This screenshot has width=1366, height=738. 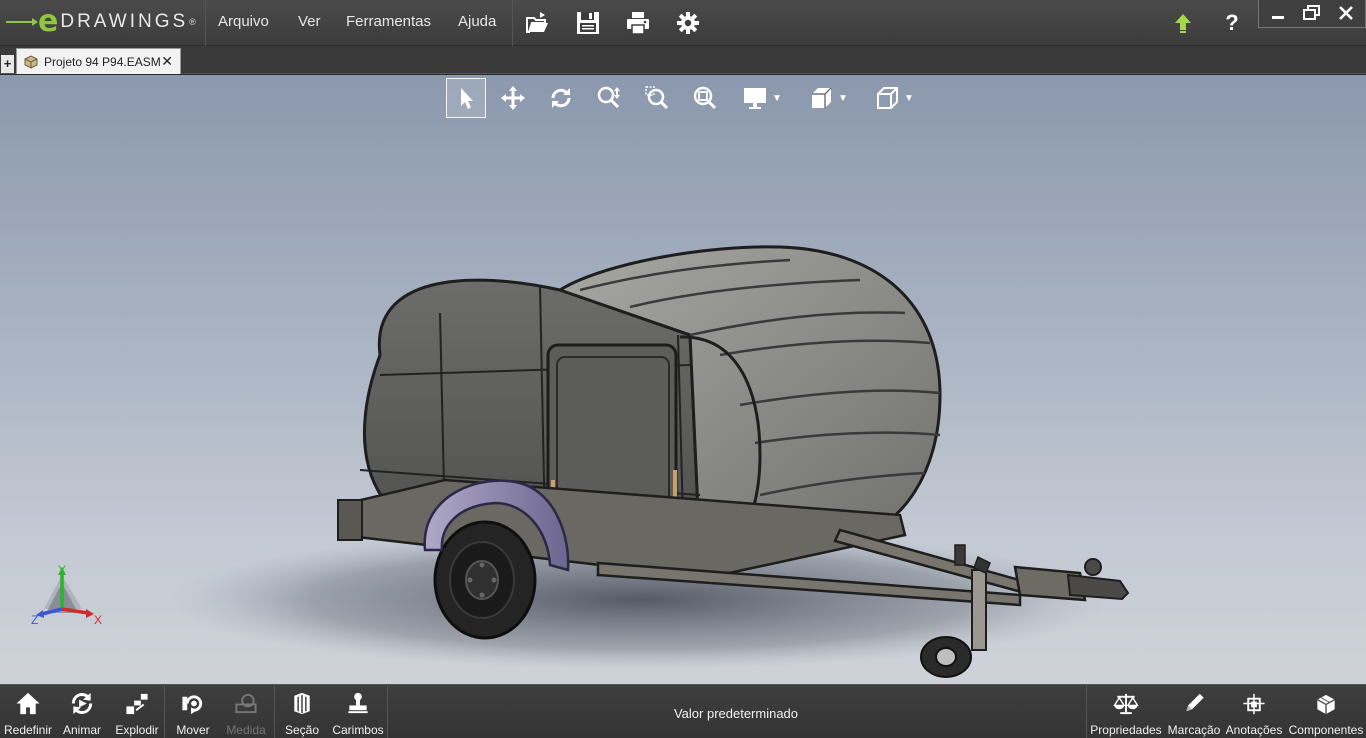 I want to click on measure-label: Medida, so click(x=246, y=730).